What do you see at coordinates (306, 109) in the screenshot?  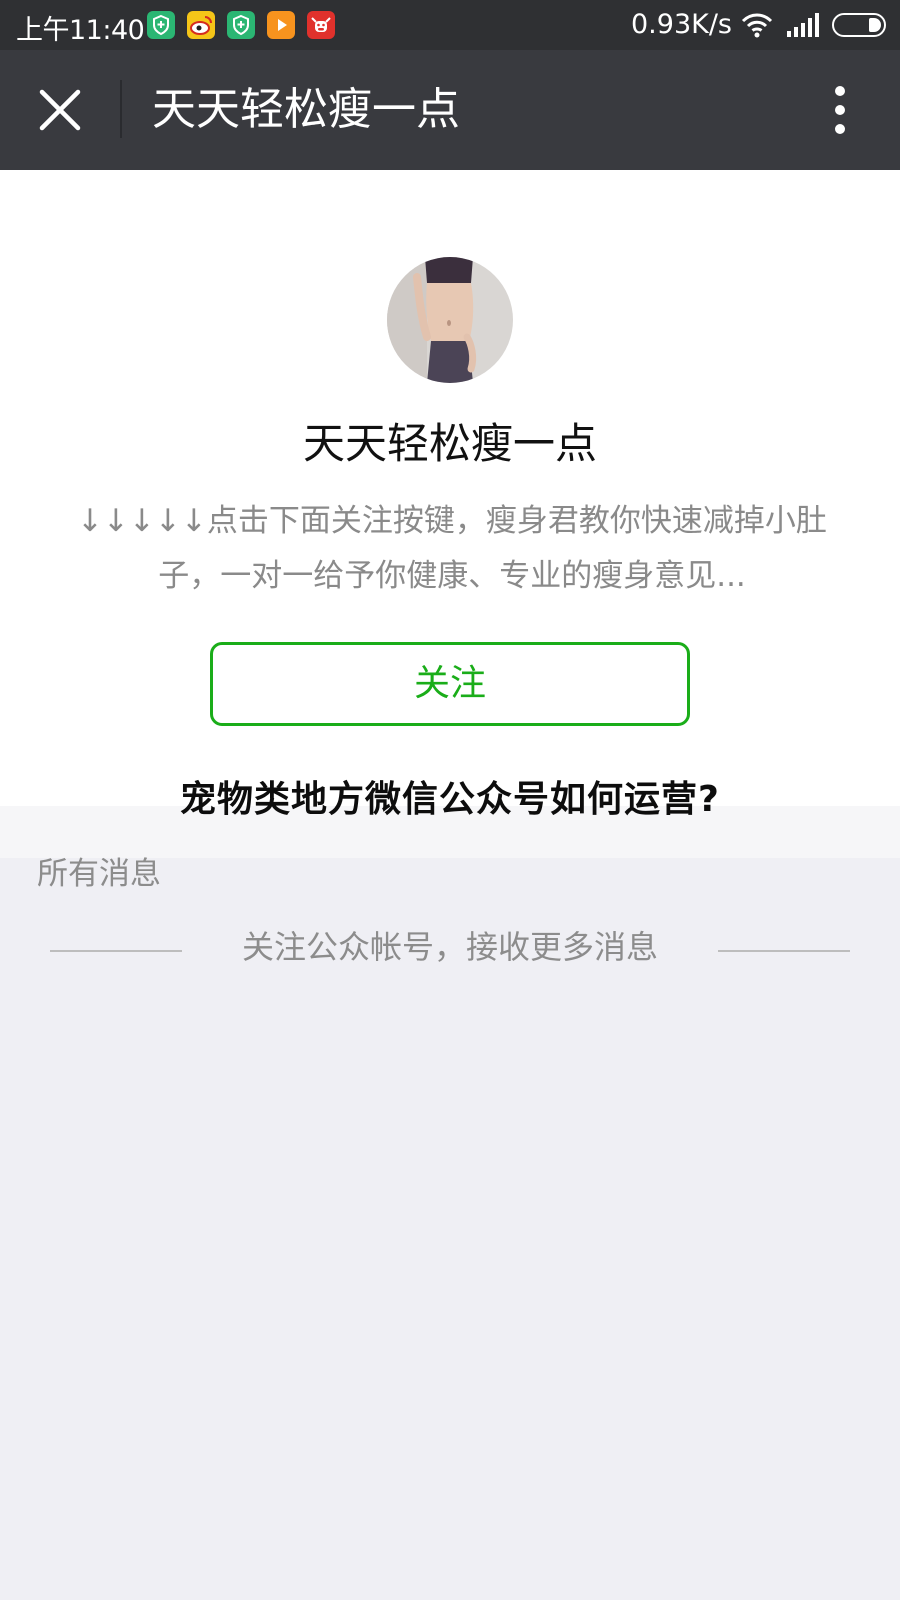 I see `page-title: 天天轻松瘦一点` at bounding box center [306, 109].